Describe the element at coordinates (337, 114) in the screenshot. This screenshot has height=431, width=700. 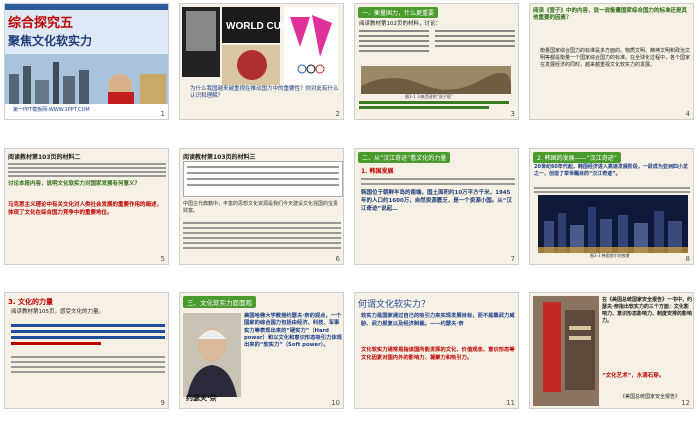
I see `slide-number: 2` at that location.